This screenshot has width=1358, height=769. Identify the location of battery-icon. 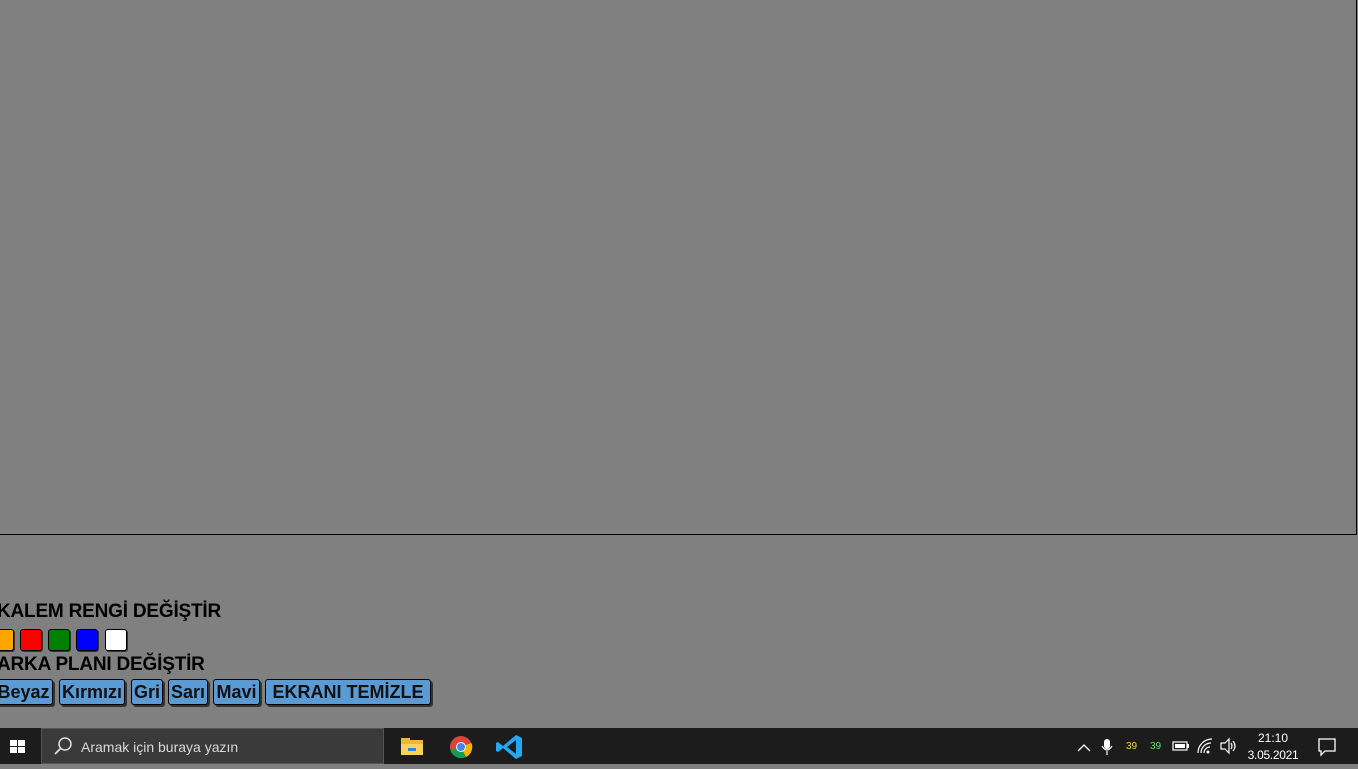
(1180, 746).